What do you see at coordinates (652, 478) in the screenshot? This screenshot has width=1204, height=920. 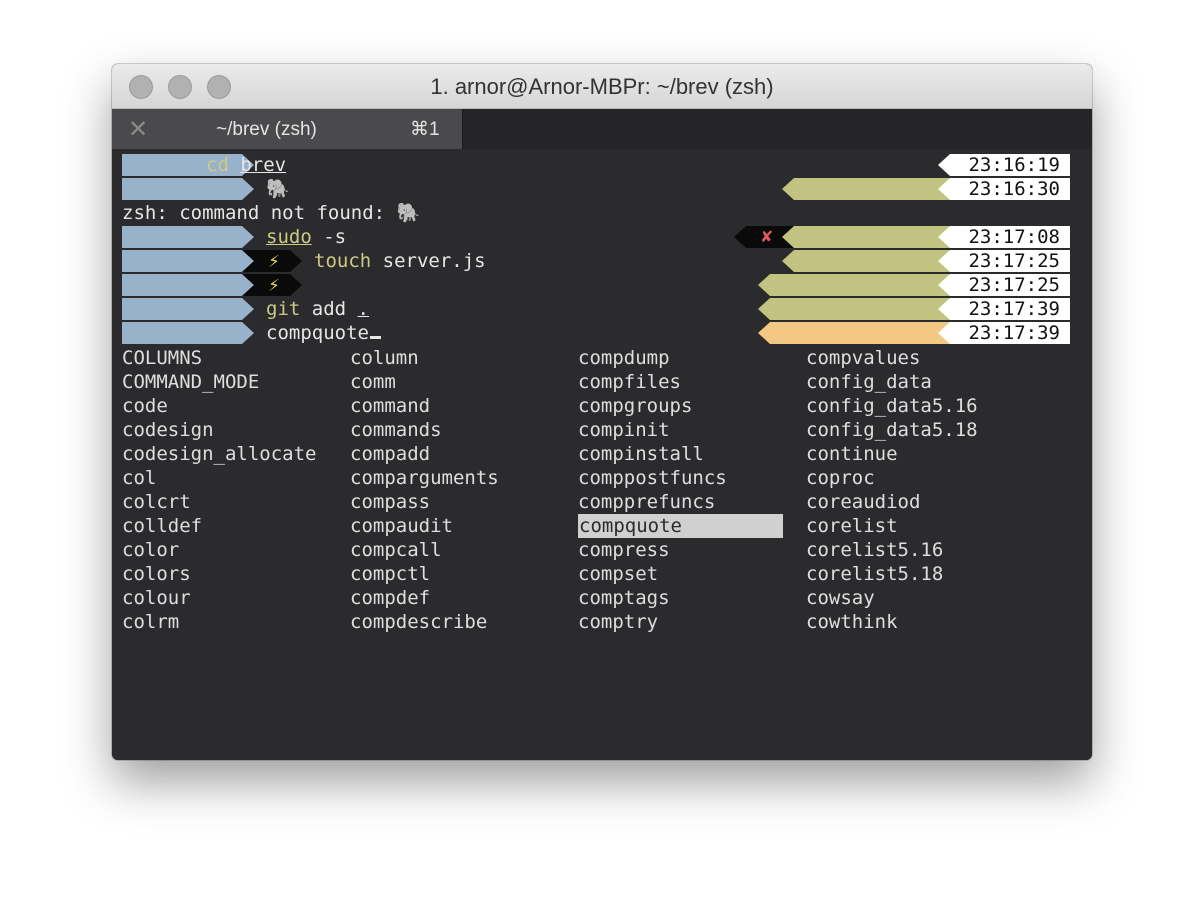 I see `completion-item: comppostfuncs` at bounding box center [652, 478].